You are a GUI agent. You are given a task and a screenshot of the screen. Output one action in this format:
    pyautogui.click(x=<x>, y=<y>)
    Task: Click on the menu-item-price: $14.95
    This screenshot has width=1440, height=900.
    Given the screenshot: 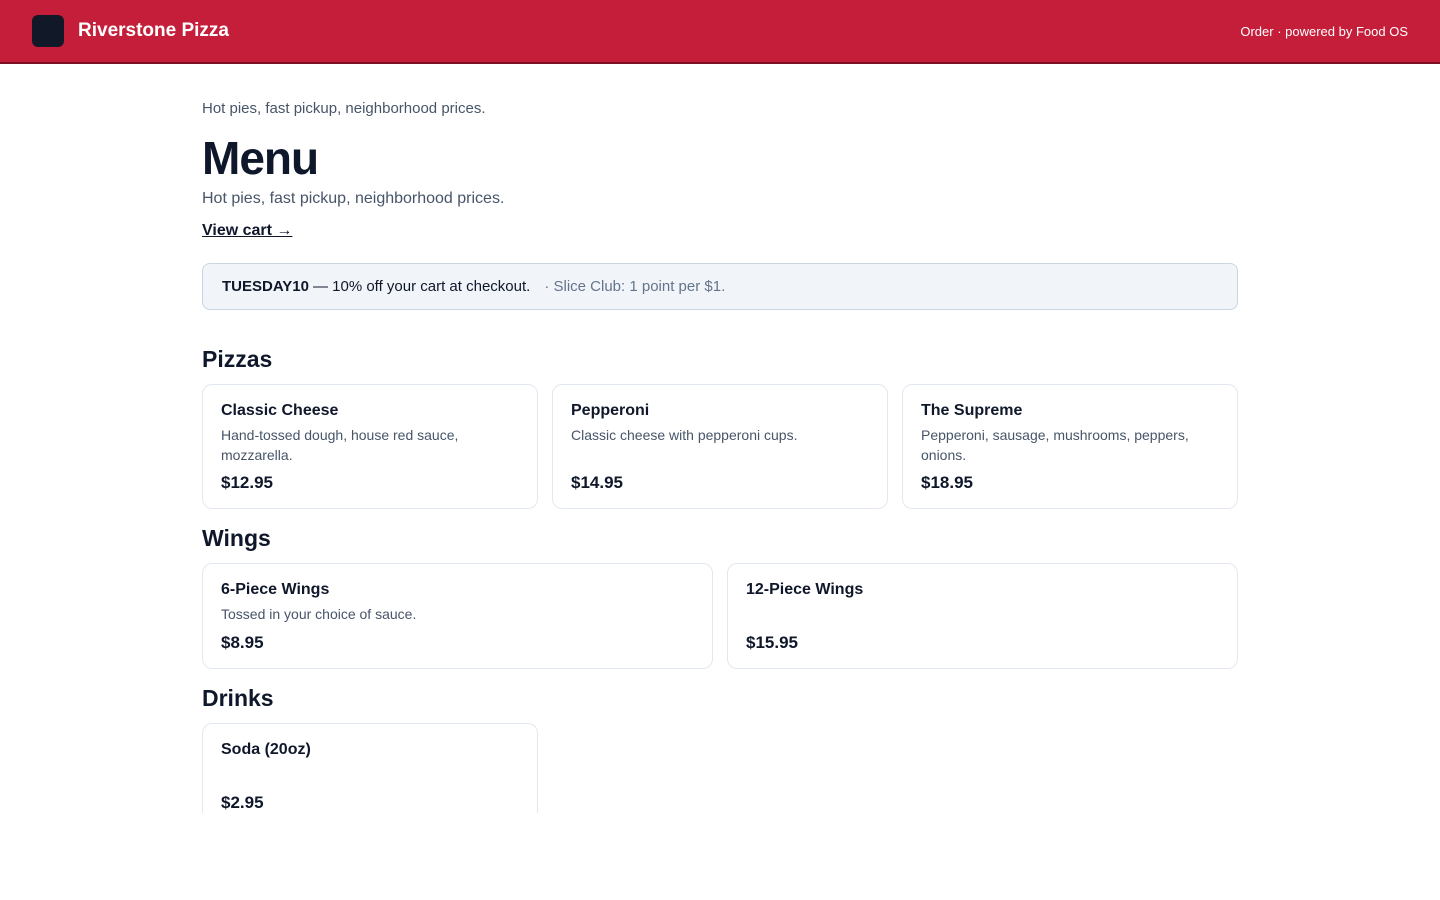 What is the action you would take?
    pyautogui.click(x=597, y=482)
    